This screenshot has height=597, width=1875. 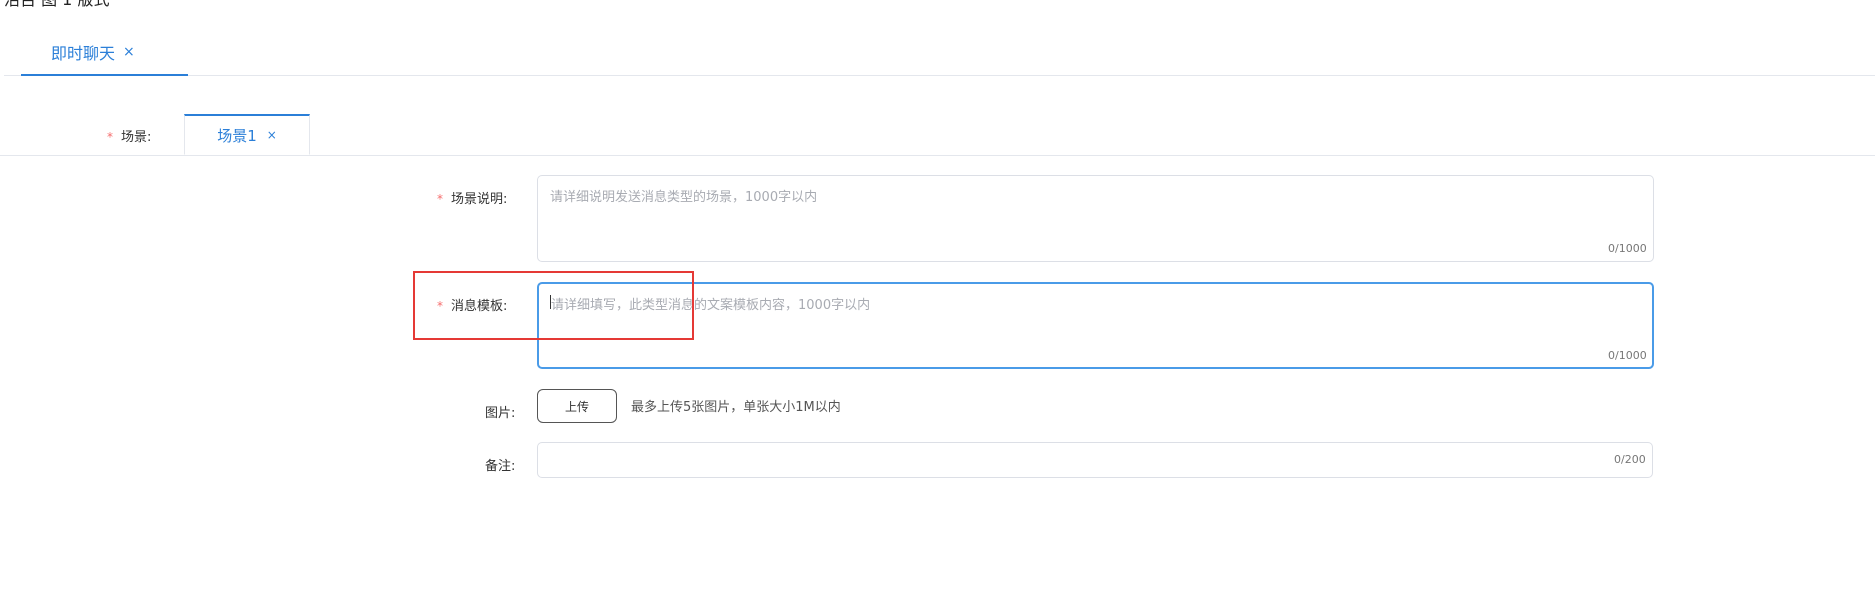 I want to click on top-tab-bar: 即时聊天 ×, so click(x=939, y=53).